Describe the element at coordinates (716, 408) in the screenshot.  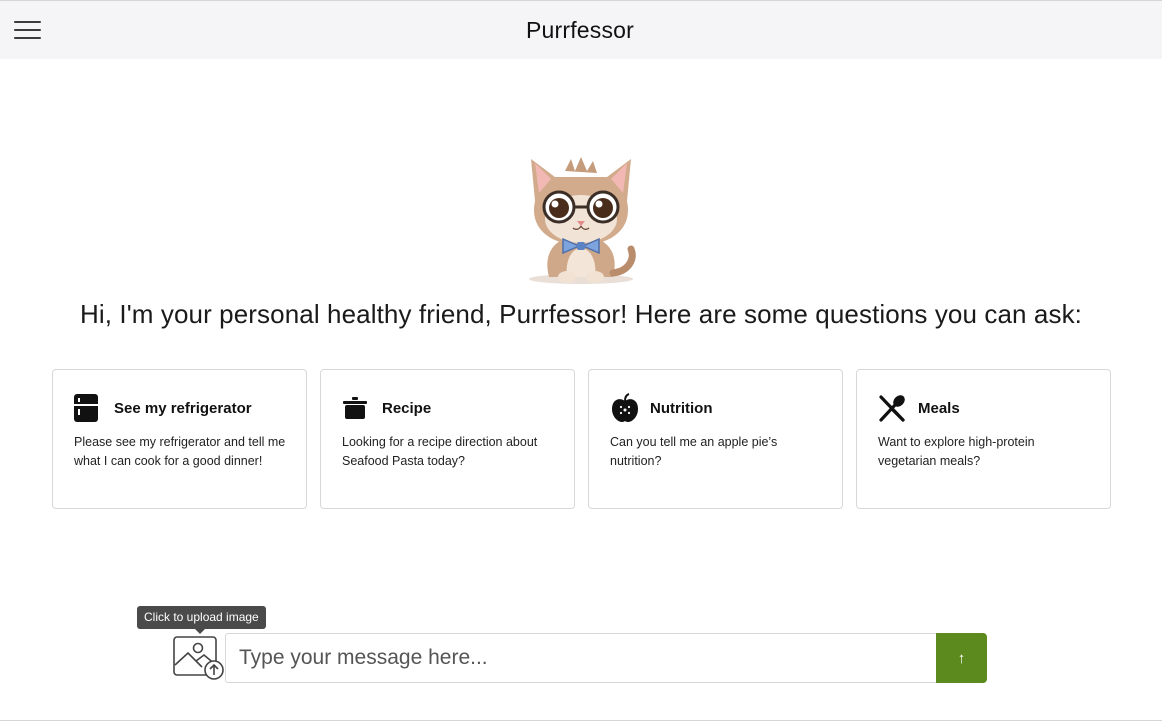
I see `card-header: Nutrition` at that location.